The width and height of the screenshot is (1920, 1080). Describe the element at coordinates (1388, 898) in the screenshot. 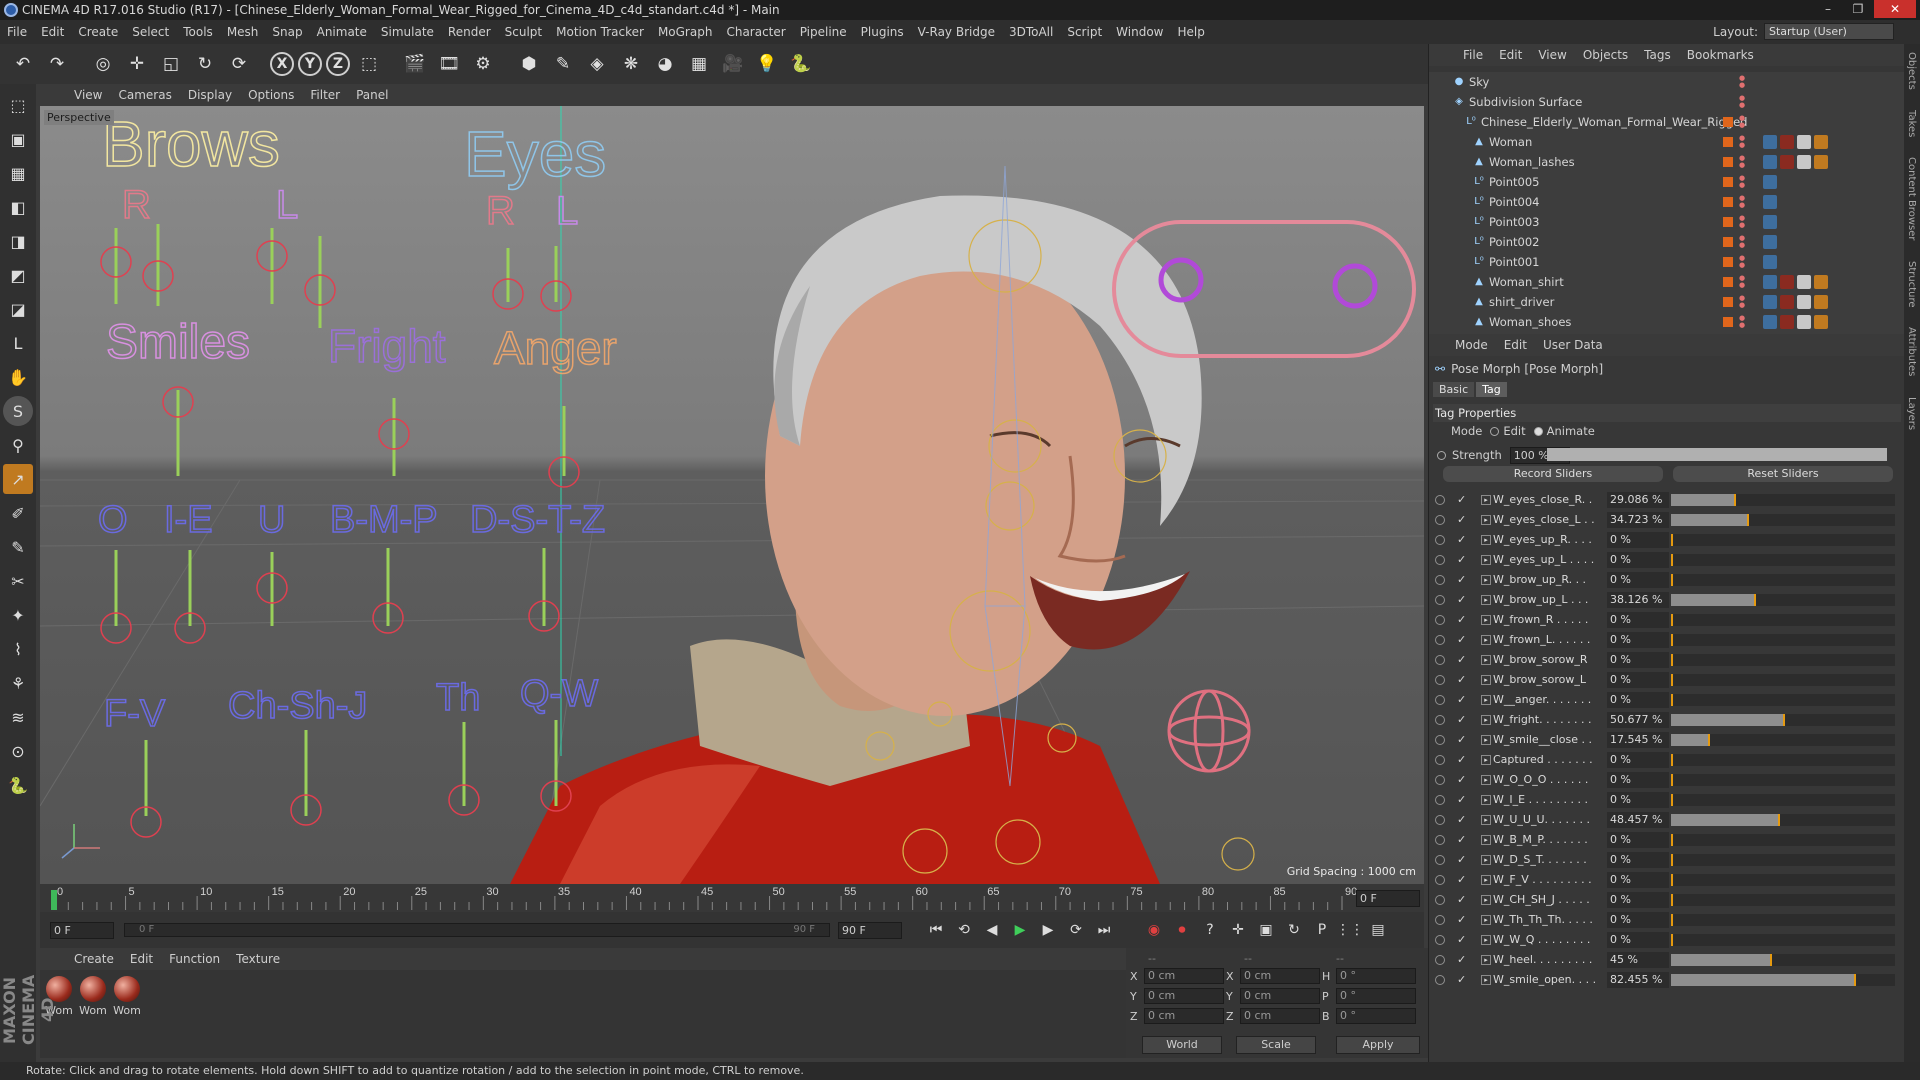

I see `current-frame-field: 0 F` at that location.